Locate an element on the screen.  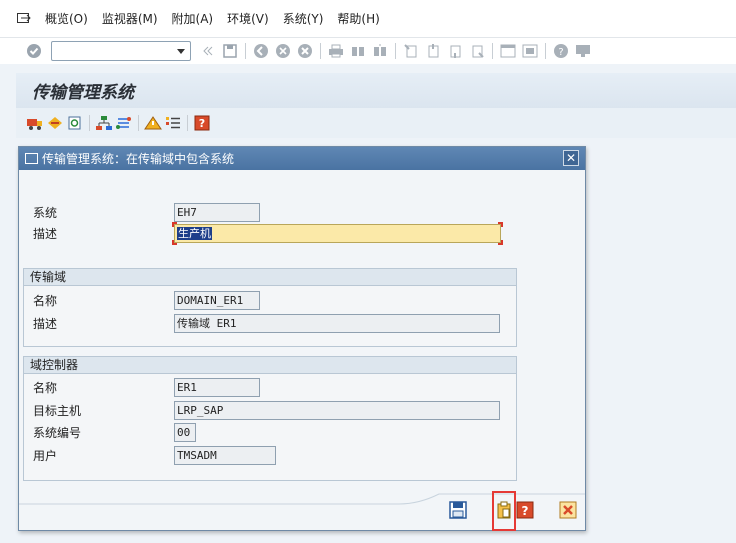
system-number-row: 系统编号 00 is located at coordinates (114, 432).